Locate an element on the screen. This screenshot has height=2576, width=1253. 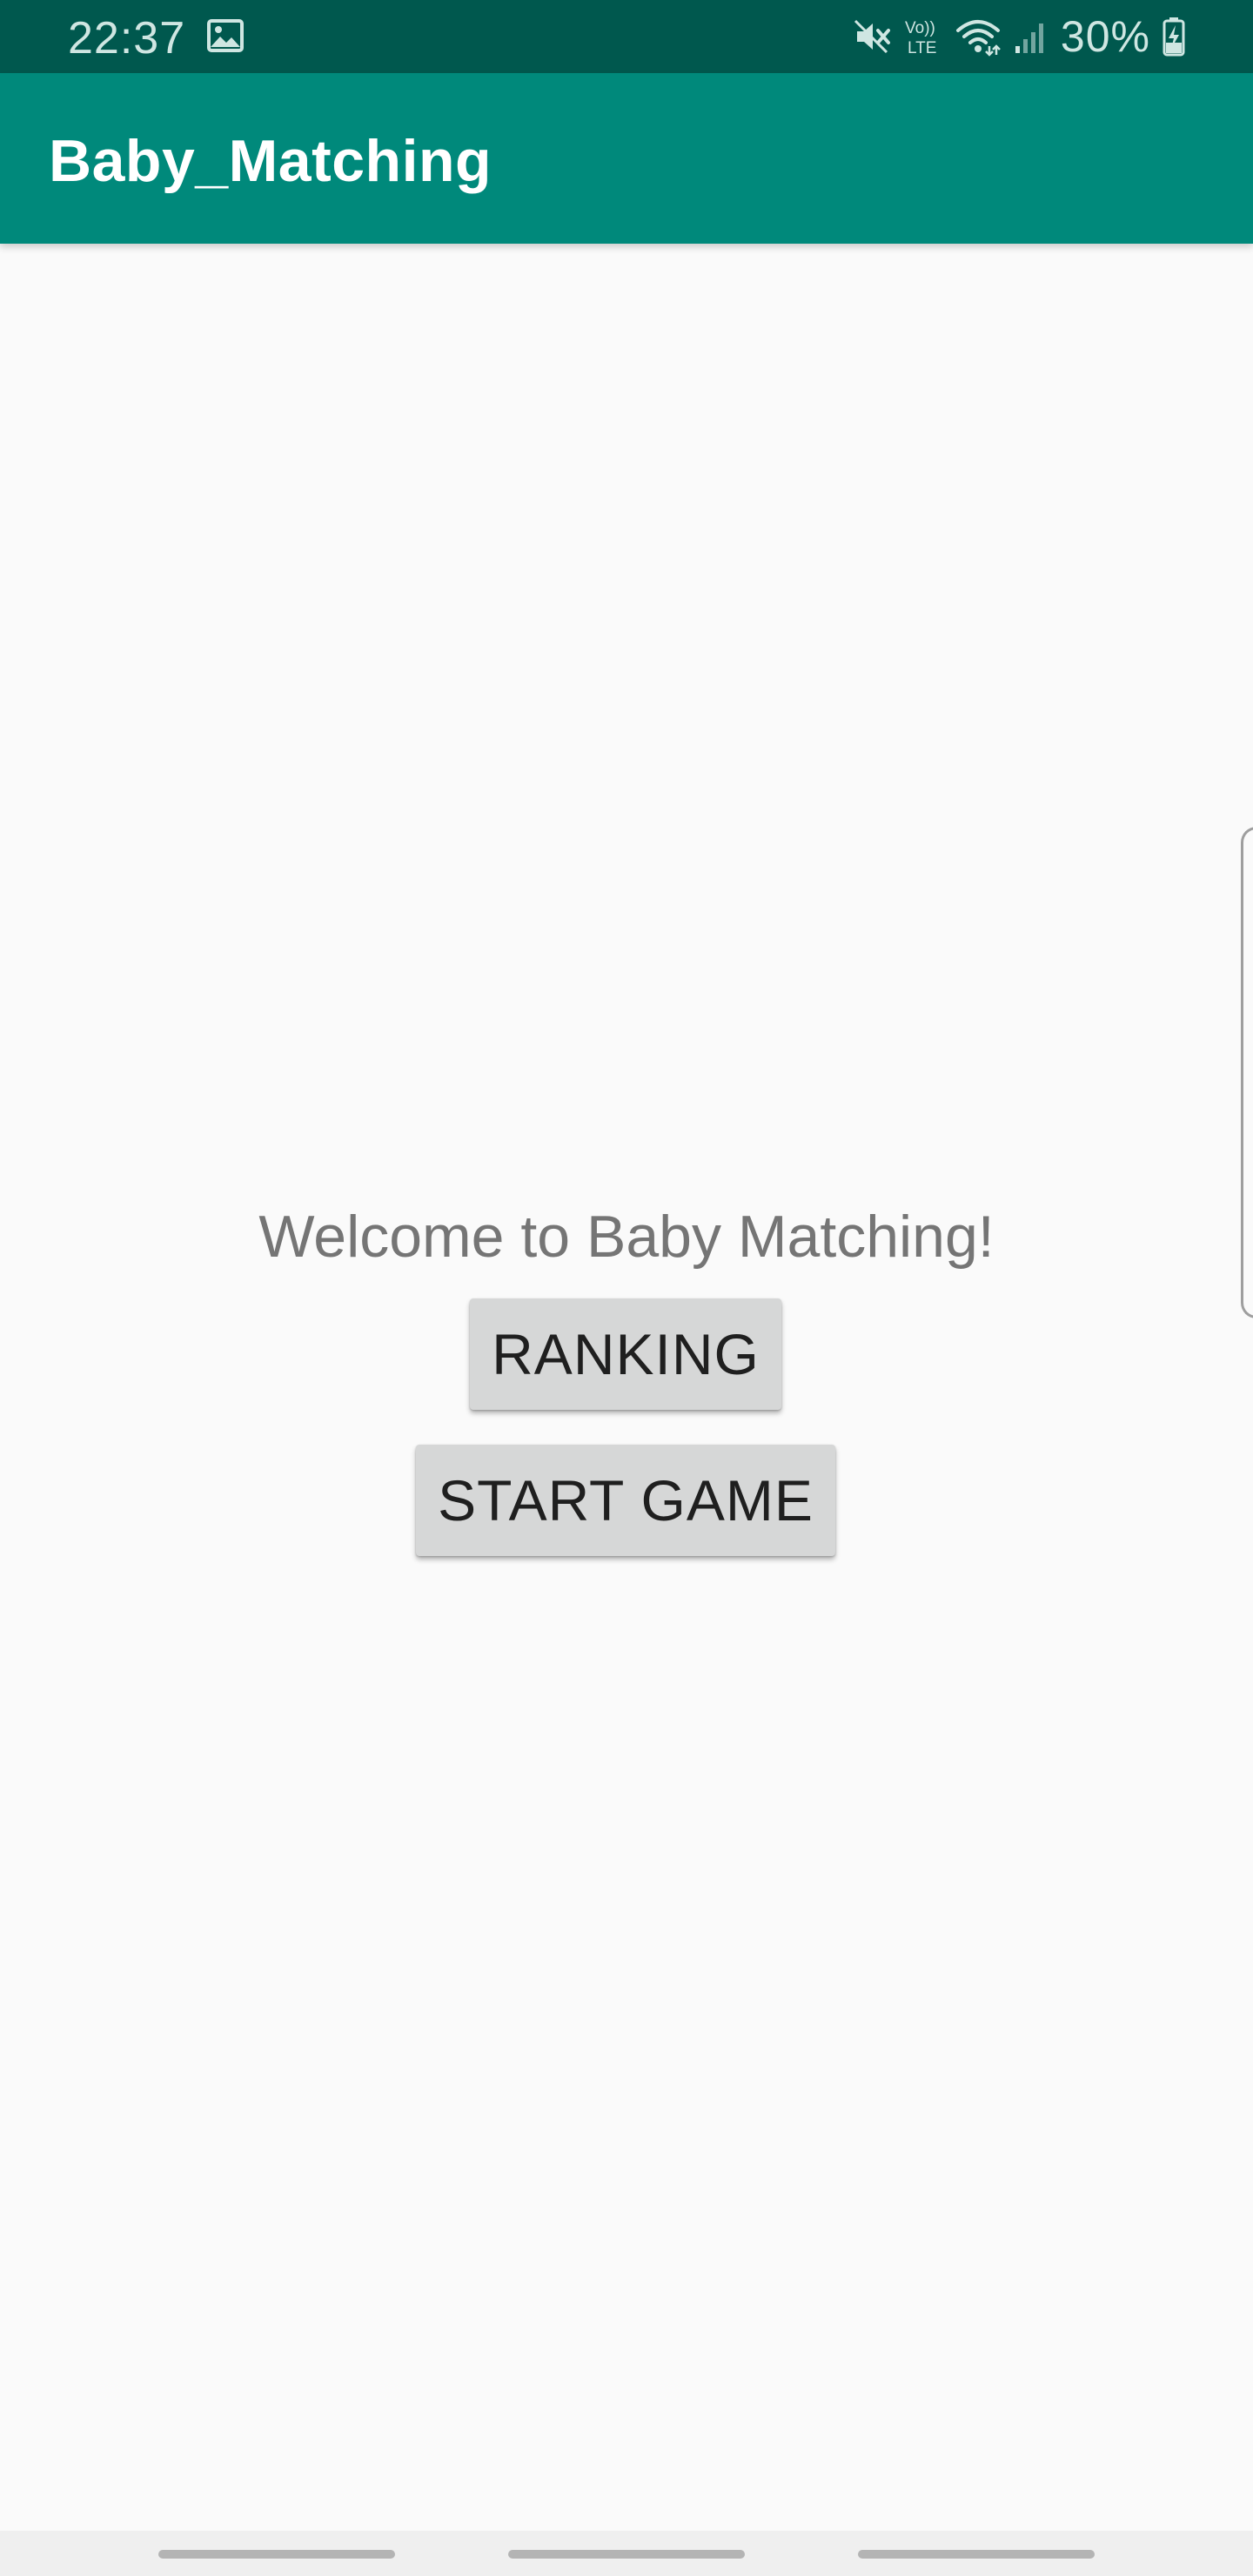
home-button is located at coordinates (626, 2554).